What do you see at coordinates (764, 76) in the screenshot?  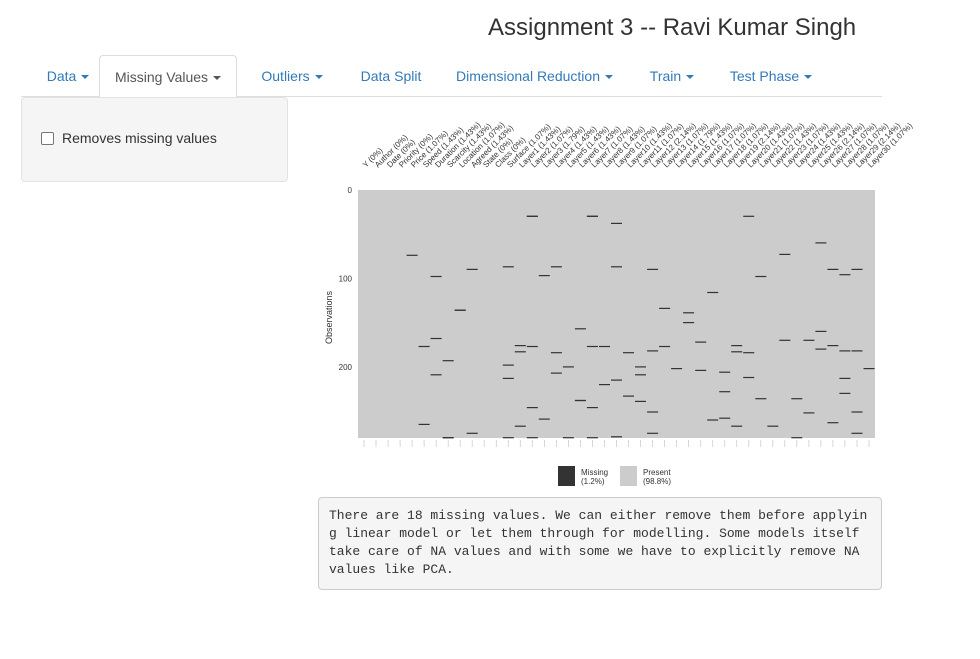 I see `tab-label: Test Phase` at bounding box center [764, 76].